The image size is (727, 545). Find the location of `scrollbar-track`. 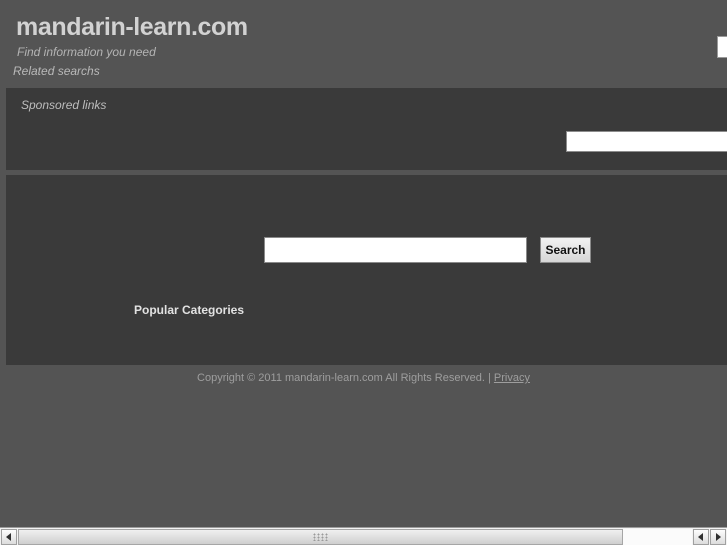

scrollbar-track is located at coordinates (355, 537).